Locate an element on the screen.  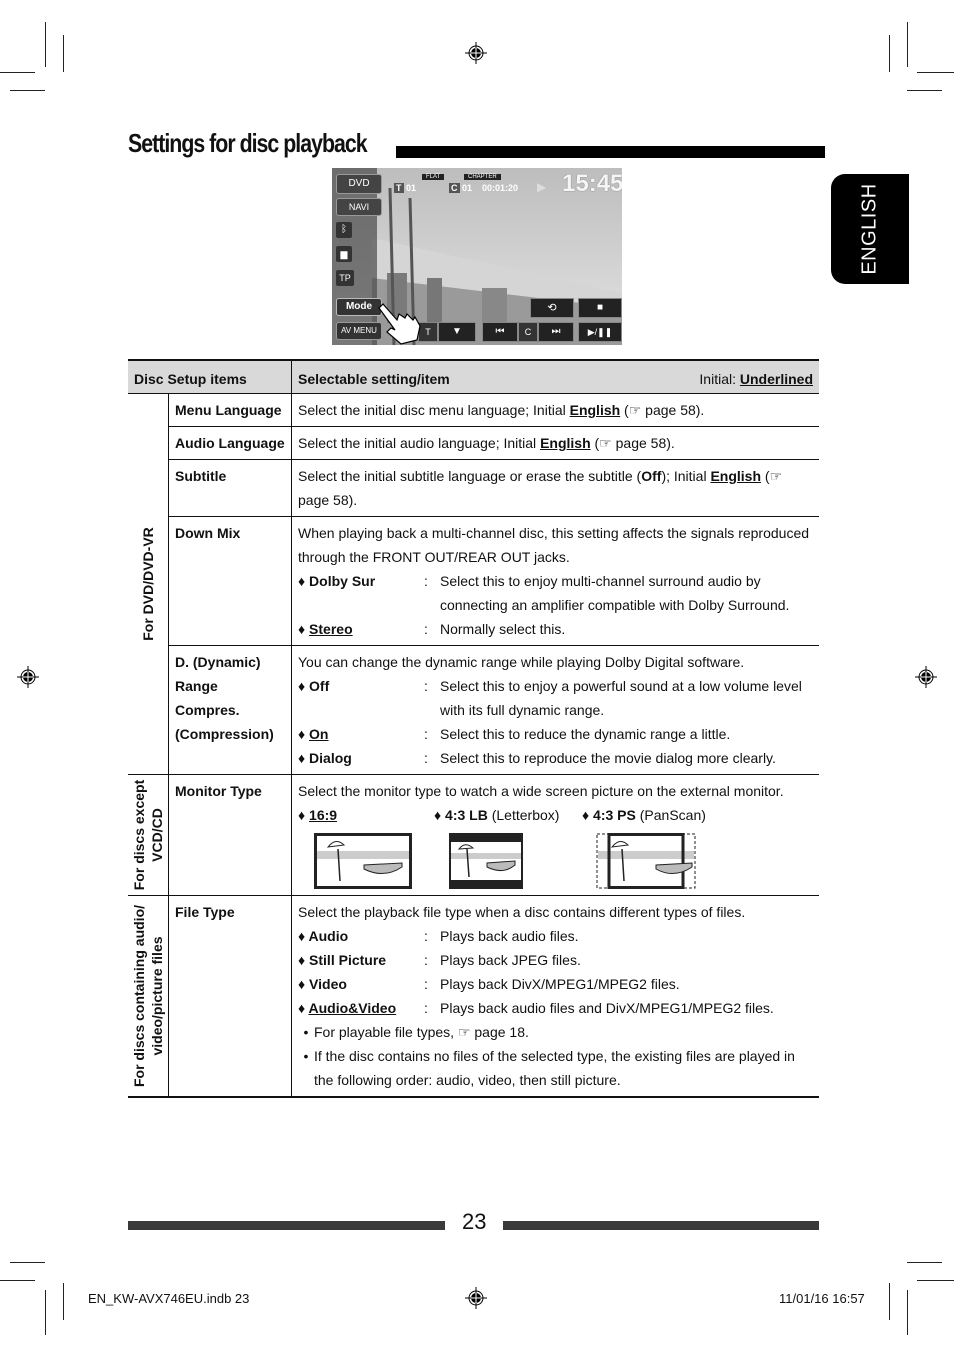
title-number: T 01 is located at coordinates (405, 188).